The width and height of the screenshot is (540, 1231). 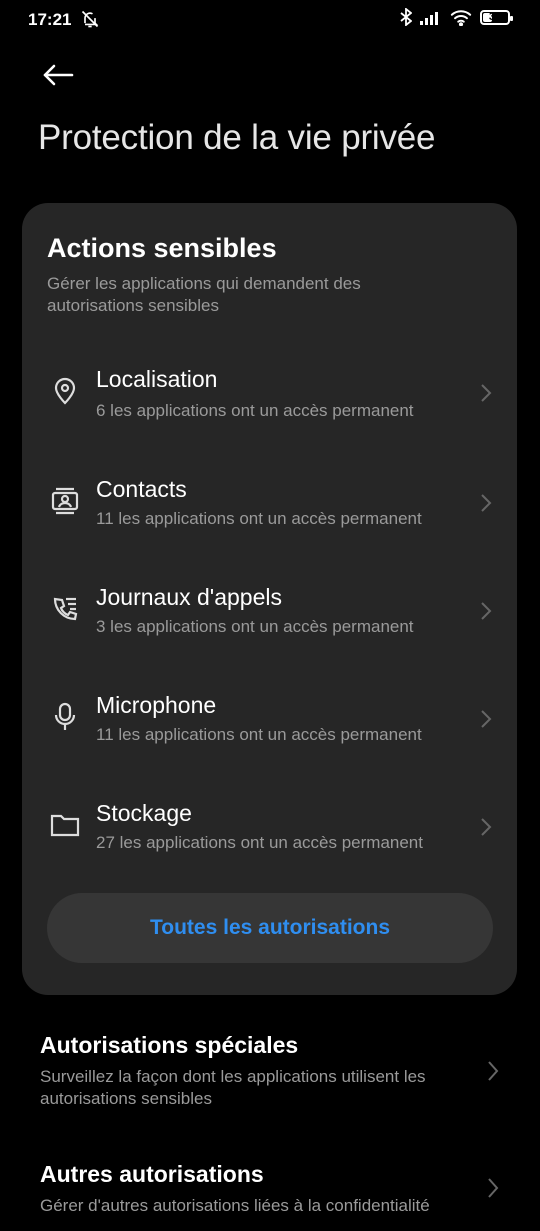 What do you see at coordinates (144, 813) in the screenshot?
I see `permission-label: Stockage` at bounding box center [144, 813].